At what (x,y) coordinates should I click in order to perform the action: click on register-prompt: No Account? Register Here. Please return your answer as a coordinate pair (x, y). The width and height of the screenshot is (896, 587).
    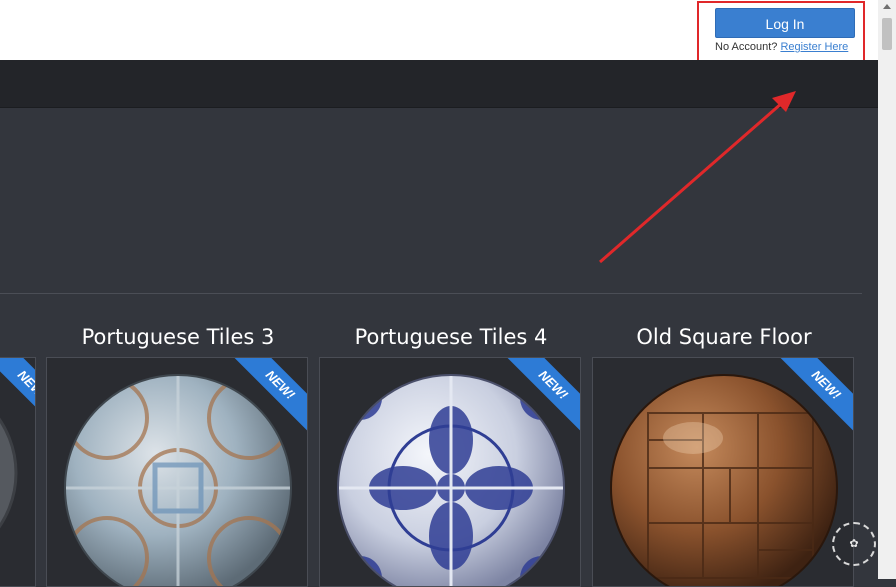
    Looking at the image, I should click on (781, 47).